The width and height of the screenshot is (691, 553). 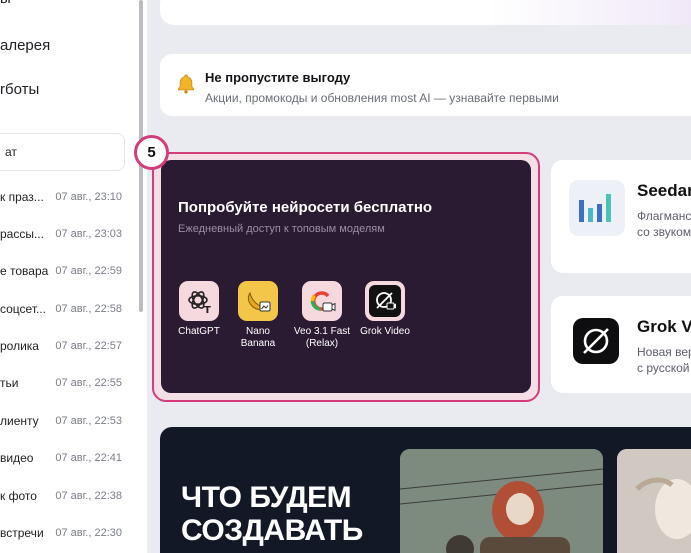 I want to click on model-veo: Veo 3.1 Fast (Relax), so click(x=322, y=315).